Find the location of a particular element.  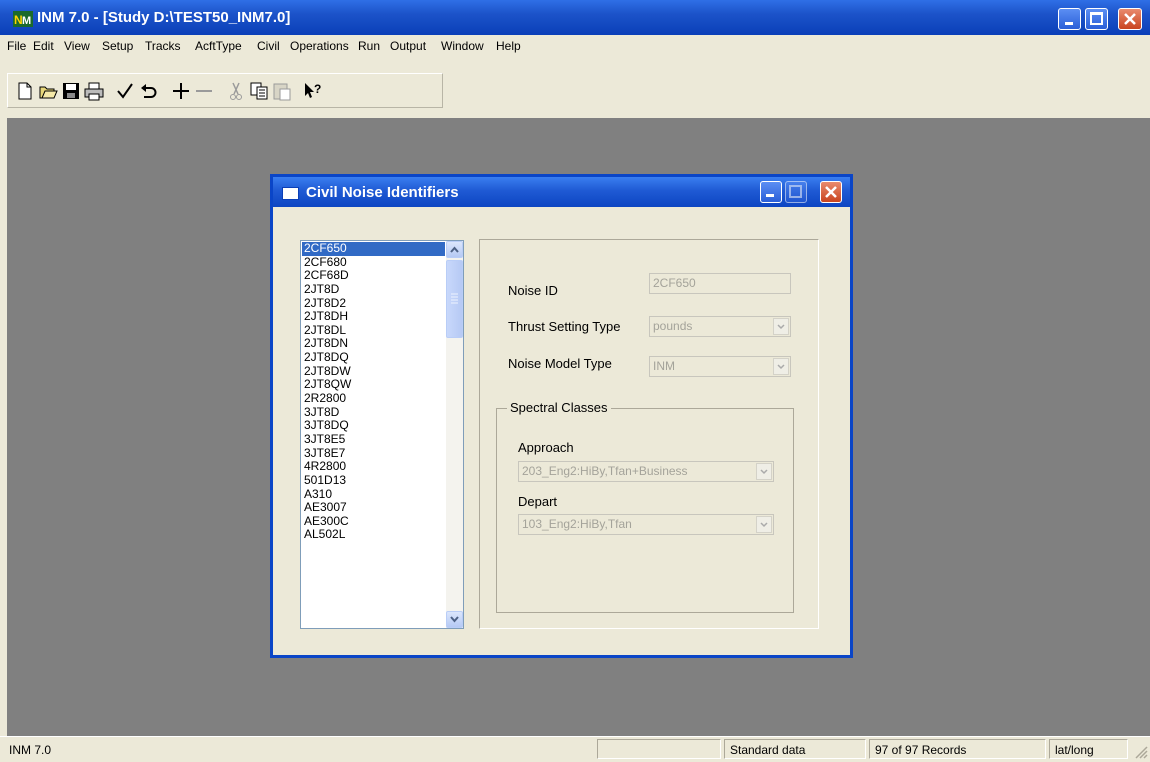

thrust-setting-type-select: pounds is located at coordinates (720, 326).